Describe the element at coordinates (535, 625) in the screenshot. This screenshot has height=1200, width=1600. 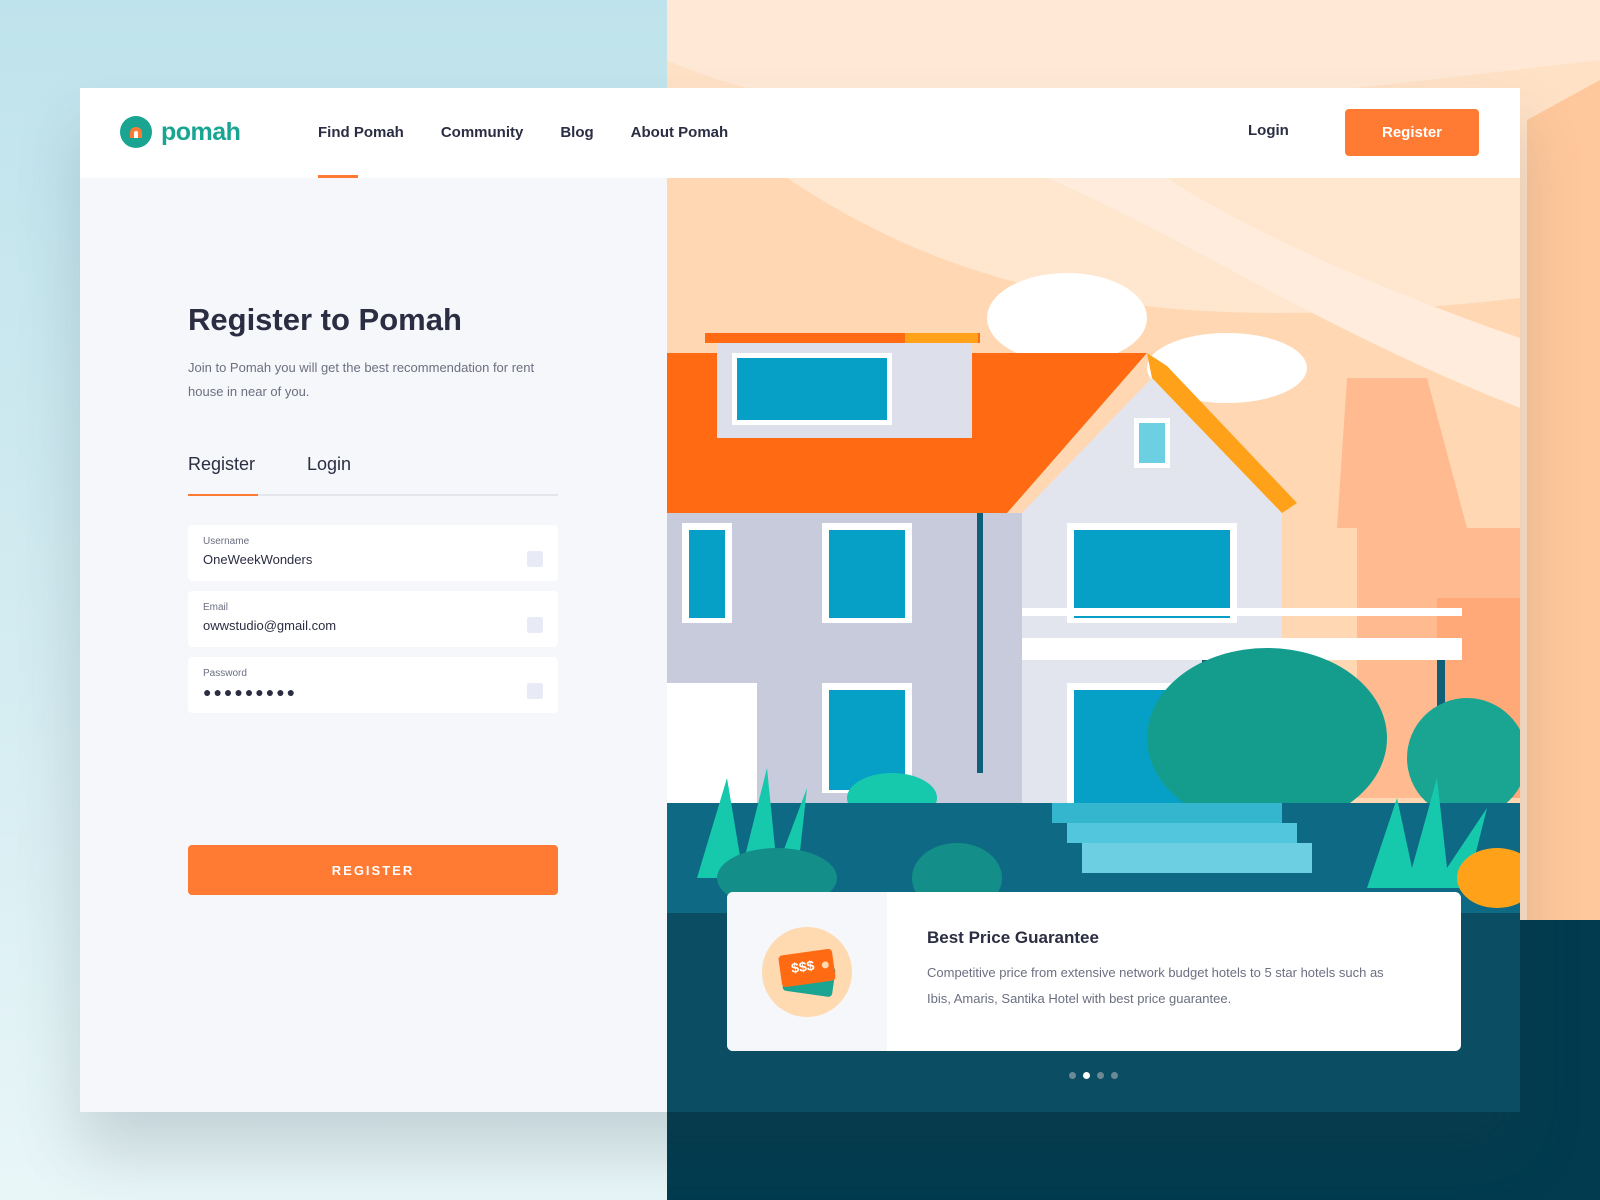
I see `email-field-icon` at that location.